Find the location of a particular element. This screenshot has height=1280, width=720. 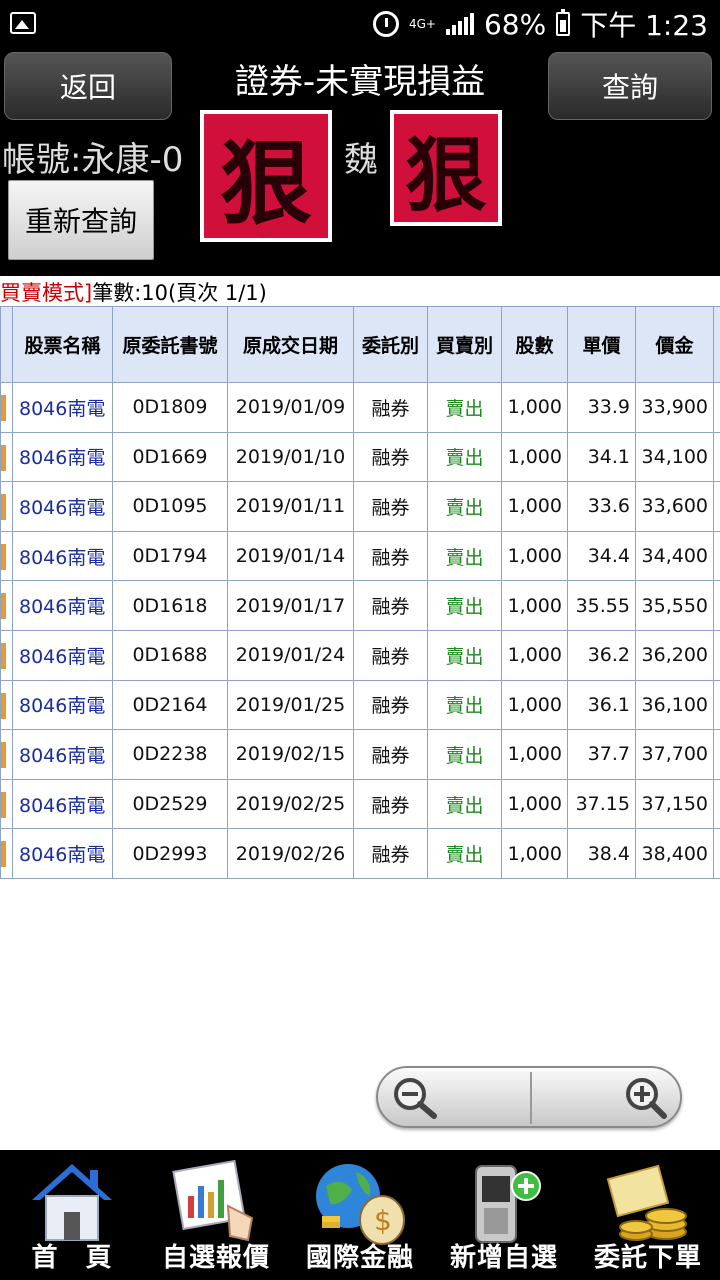

nav-home: 首 頁 is located at coordinates (72, 1215).